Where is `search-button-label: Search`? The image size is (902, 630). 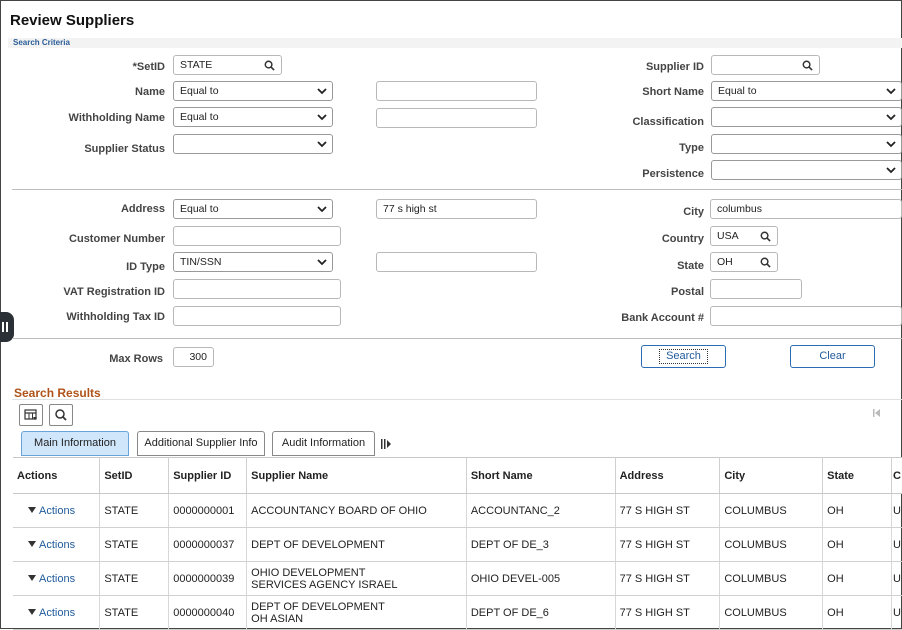
search-button-label: Search is located at coordinates (683, 356).